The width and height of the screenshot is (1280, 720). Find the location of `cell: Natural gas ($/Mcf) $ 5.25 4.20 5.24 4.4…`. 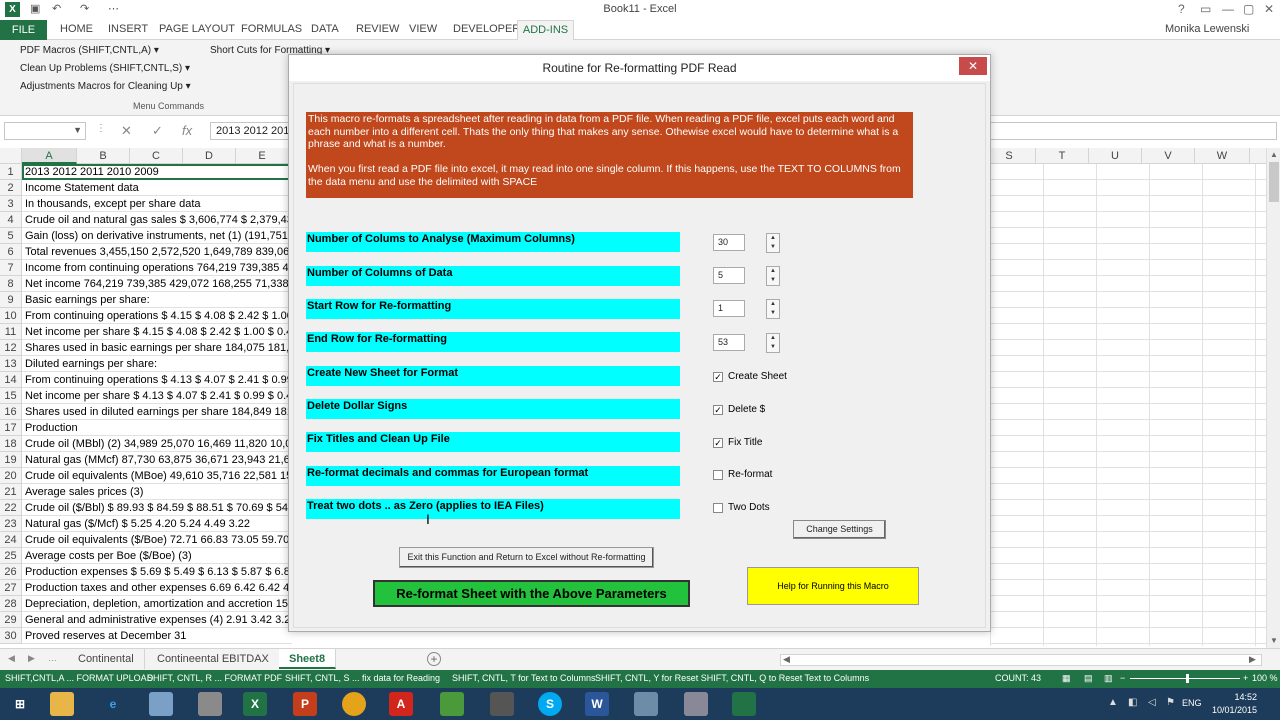

cell: Natural gas ($/Mcf) $ 5.25 4.20 5.24 4.4… is located at coordinates (157, 524).